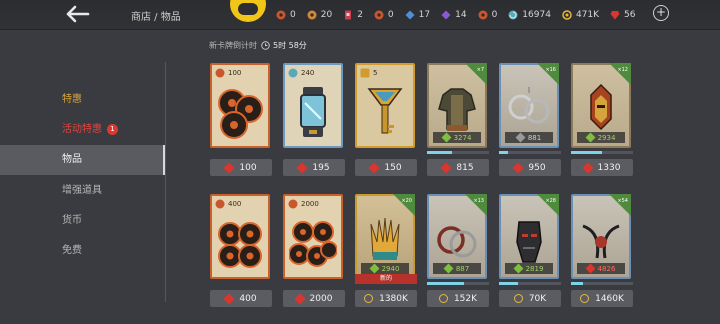 This screenshot has width=720, height=324. I want to click on currency-value: 471K, so click(587, 15).